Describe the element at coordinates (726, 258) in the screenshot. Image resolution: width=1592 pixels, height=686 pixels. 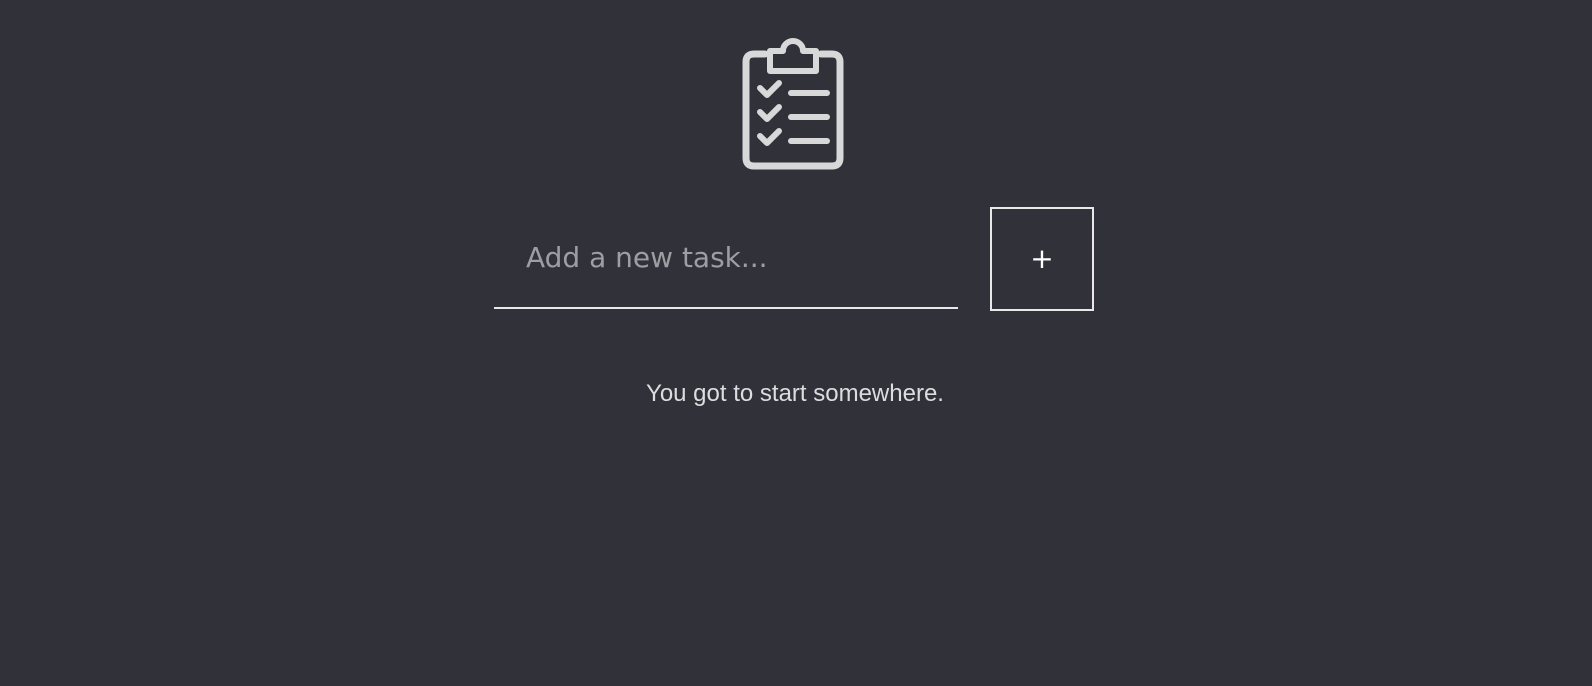
I see `task-input` at that location.